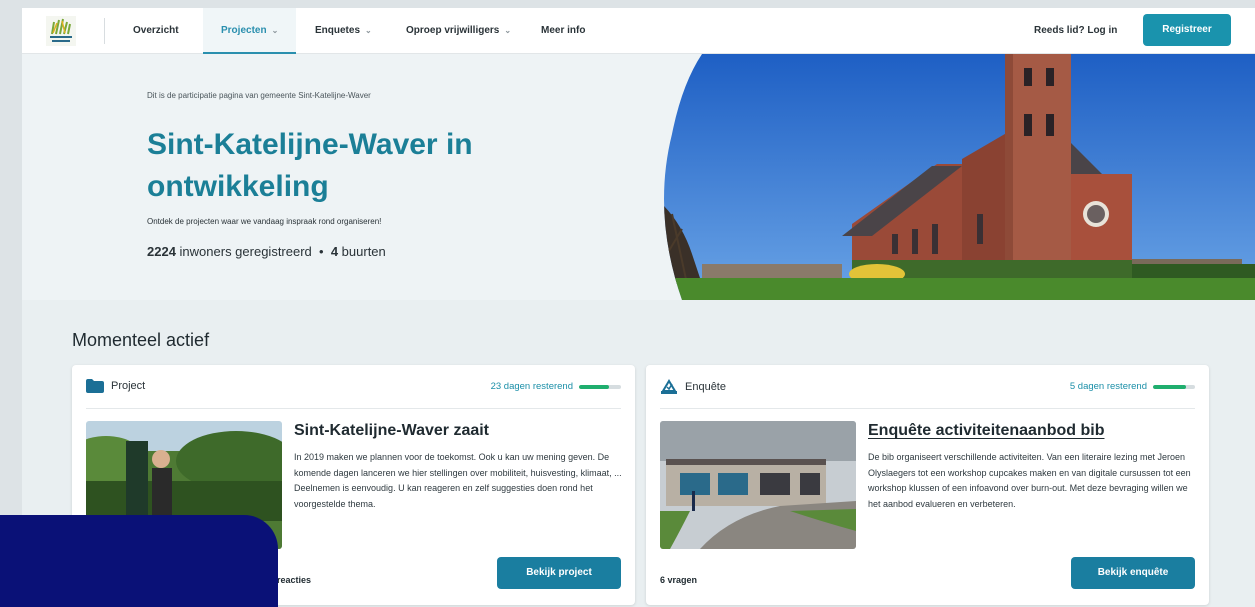 This screenshot has width=1255, height=607. Describe the element at coordinates (104, 31) in the screenshot. I see `nav-divider` at that location.